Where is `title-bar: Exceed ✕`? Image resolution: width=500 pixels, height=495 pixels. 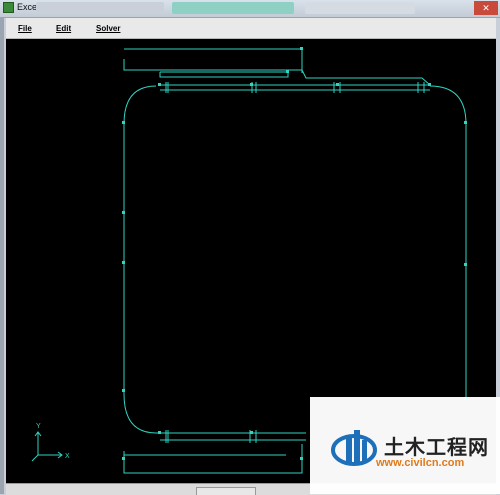
title-bar: Exceed ✕ is located at coordinates (250, 9).